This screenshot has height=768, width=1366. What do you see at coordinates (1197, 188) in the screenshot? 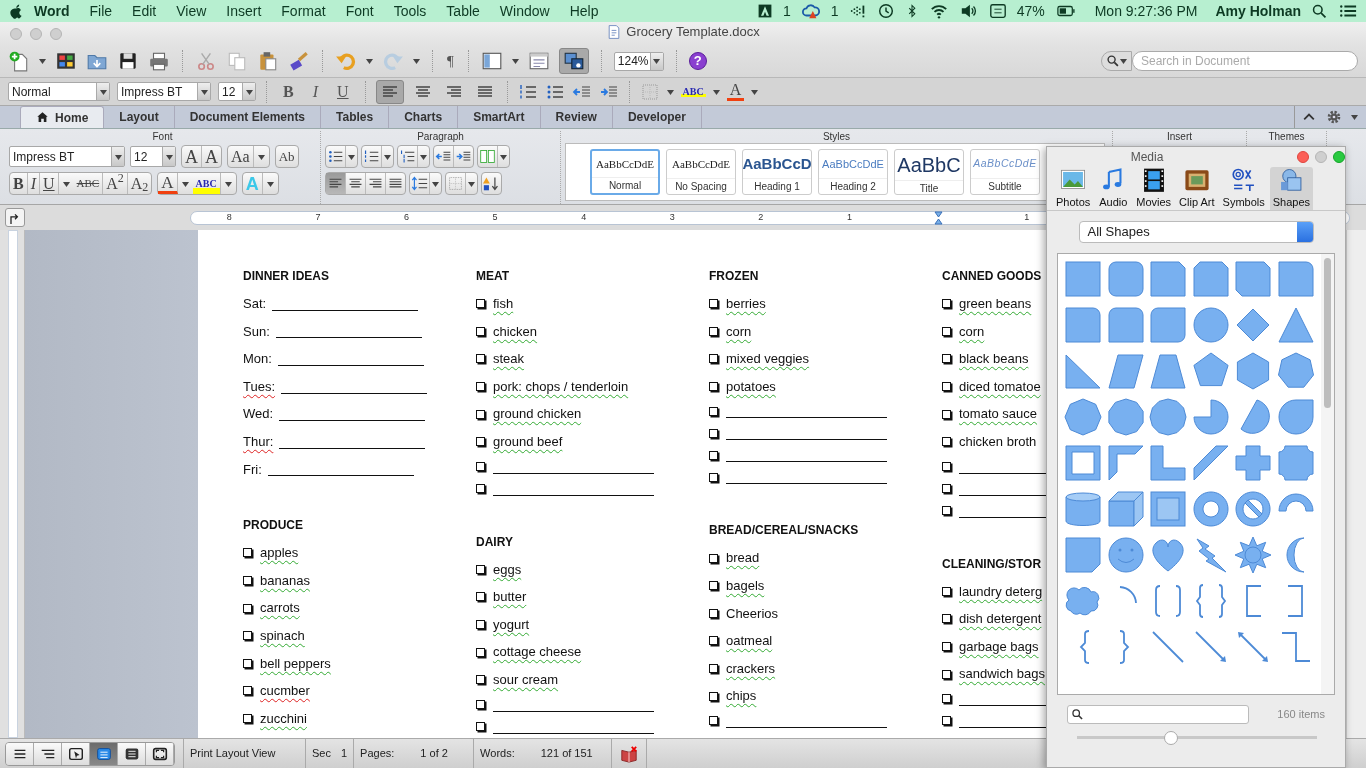
I see `media-tab: Clip Art` at bounding box center [1197, 188].